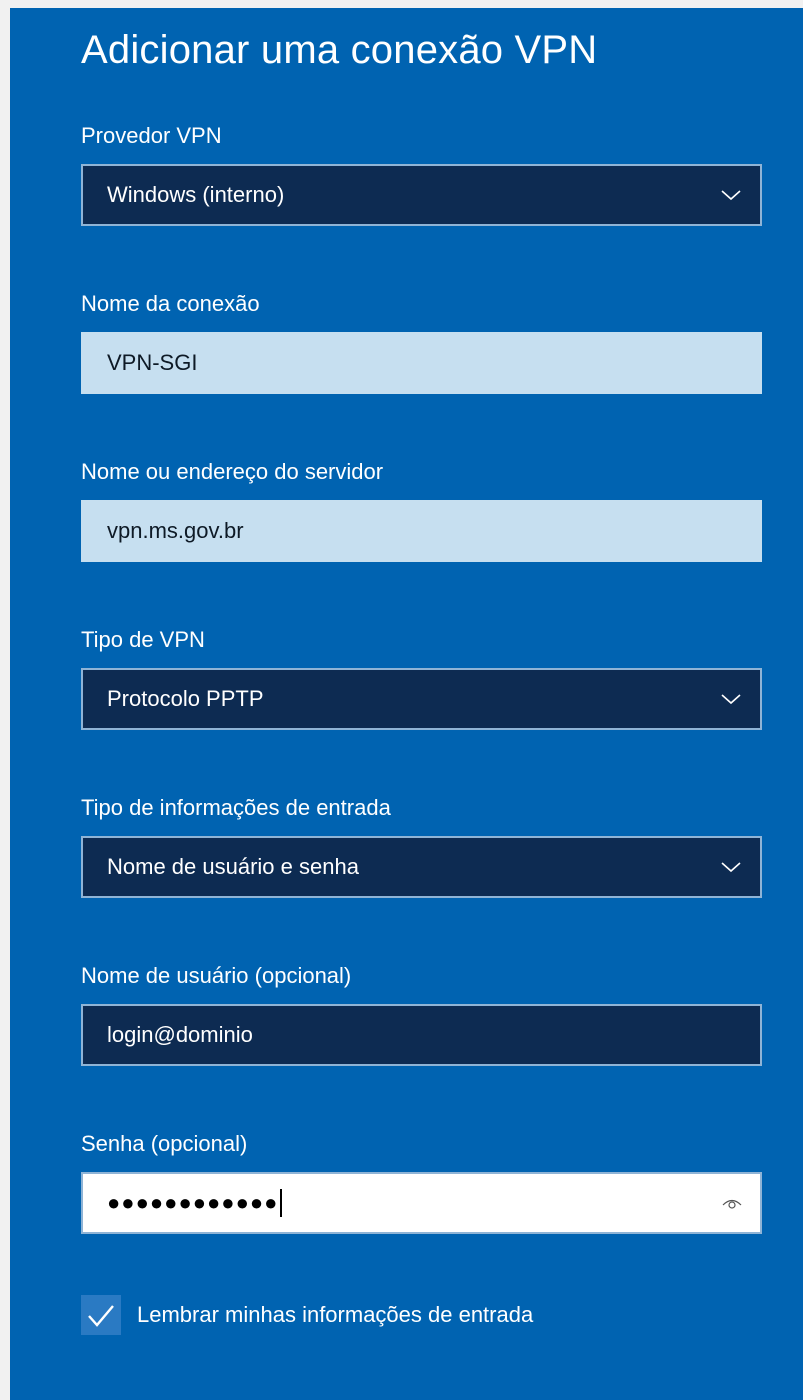 This screenshot has width=803, height=1400. I want to click on vpn-provider-label: Provedor VPN, so click(151, 135).